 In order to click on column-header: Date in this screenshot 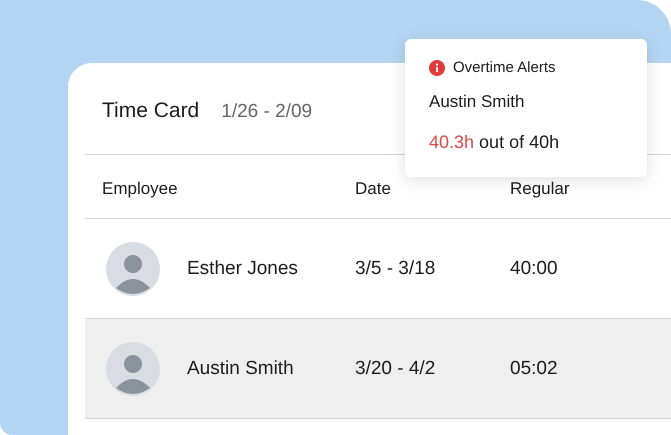, I will do `click(373, 188)`.